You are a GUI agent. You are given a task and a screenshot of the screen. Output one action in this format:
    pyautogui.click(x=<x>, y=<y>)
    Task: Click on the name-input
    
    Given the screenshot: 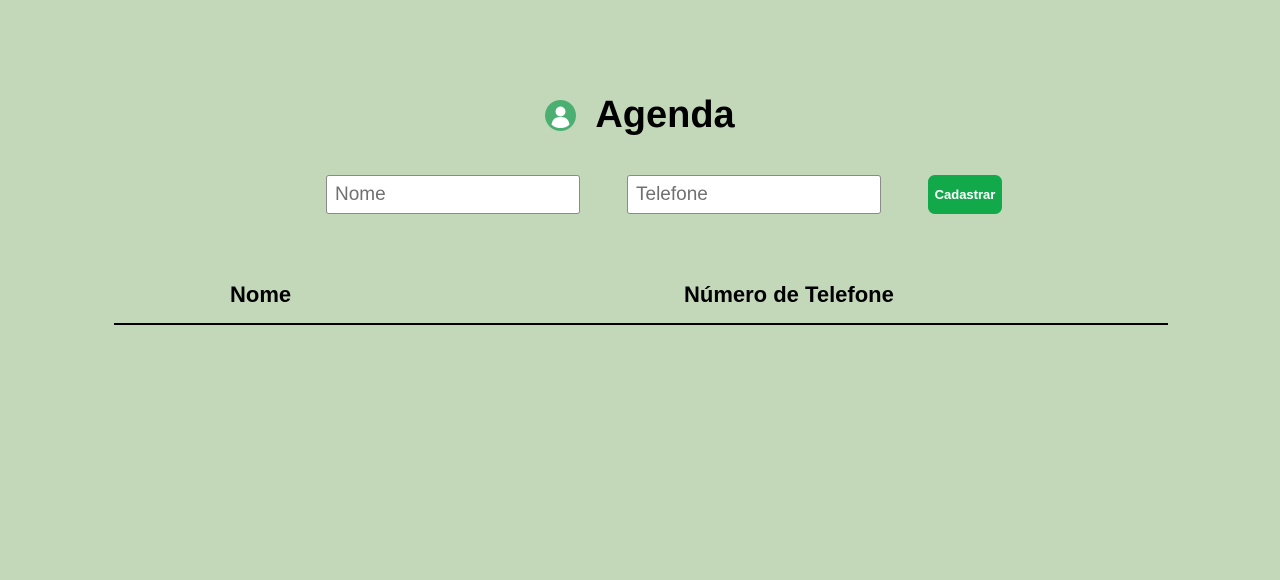 What is the action you would take?
    pyautogui.click(x=453, y=194)
    